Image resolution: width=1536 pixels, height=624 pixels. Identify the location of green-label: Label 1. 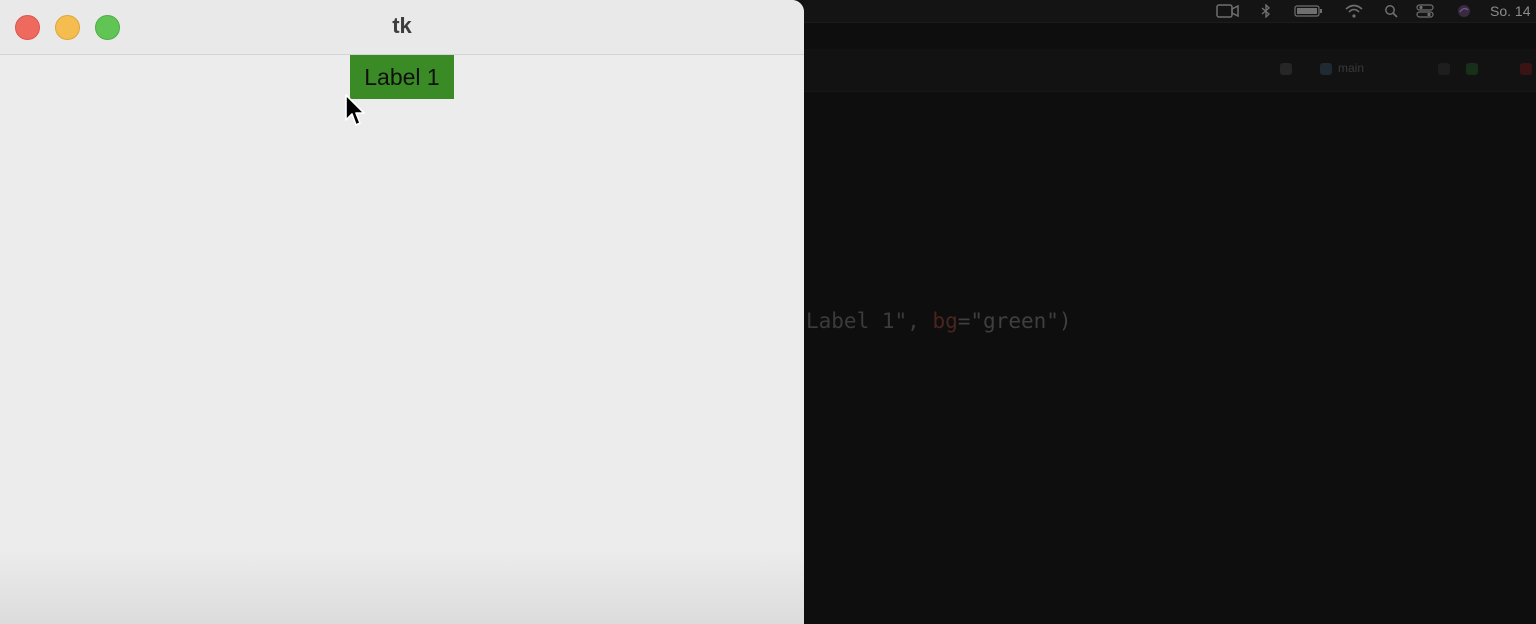
(402, 77).